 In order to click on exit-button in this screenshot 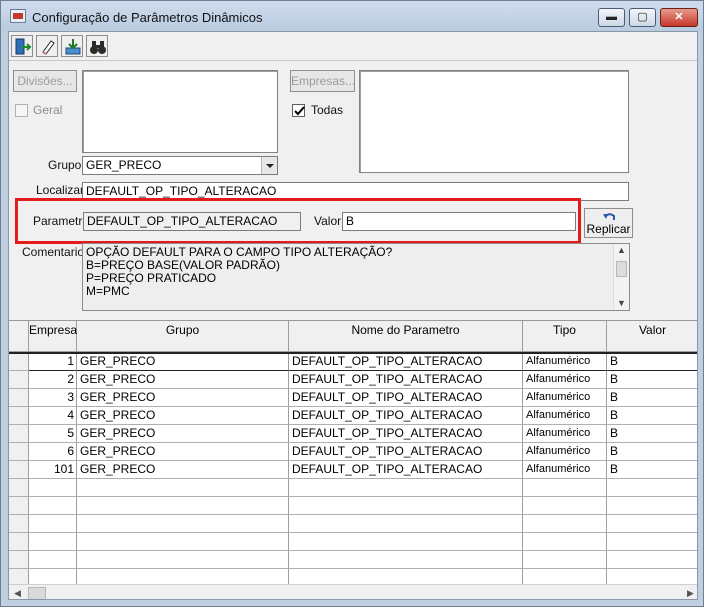, I will do `click(22, 46)`.